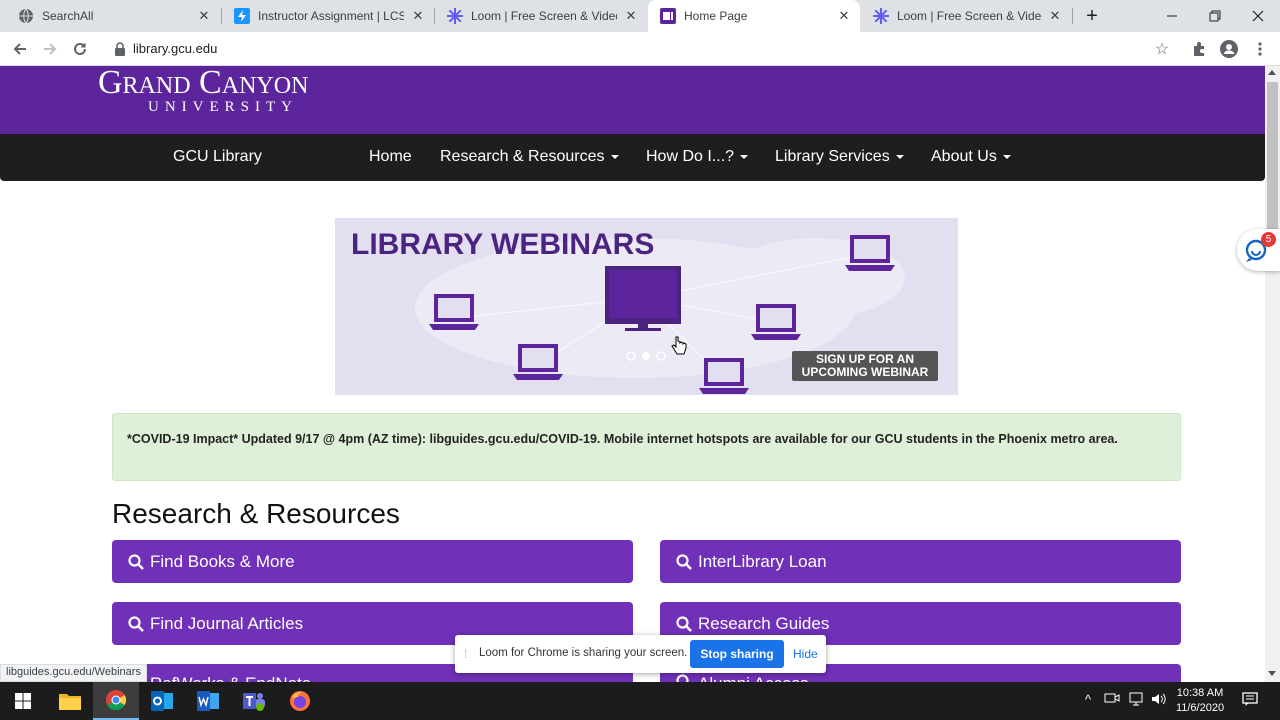 The height and width of the screenshot is (720, 1280). Describe the element at coordinates (254, 701) in the screenshot. I see `teams-icon` at that location.